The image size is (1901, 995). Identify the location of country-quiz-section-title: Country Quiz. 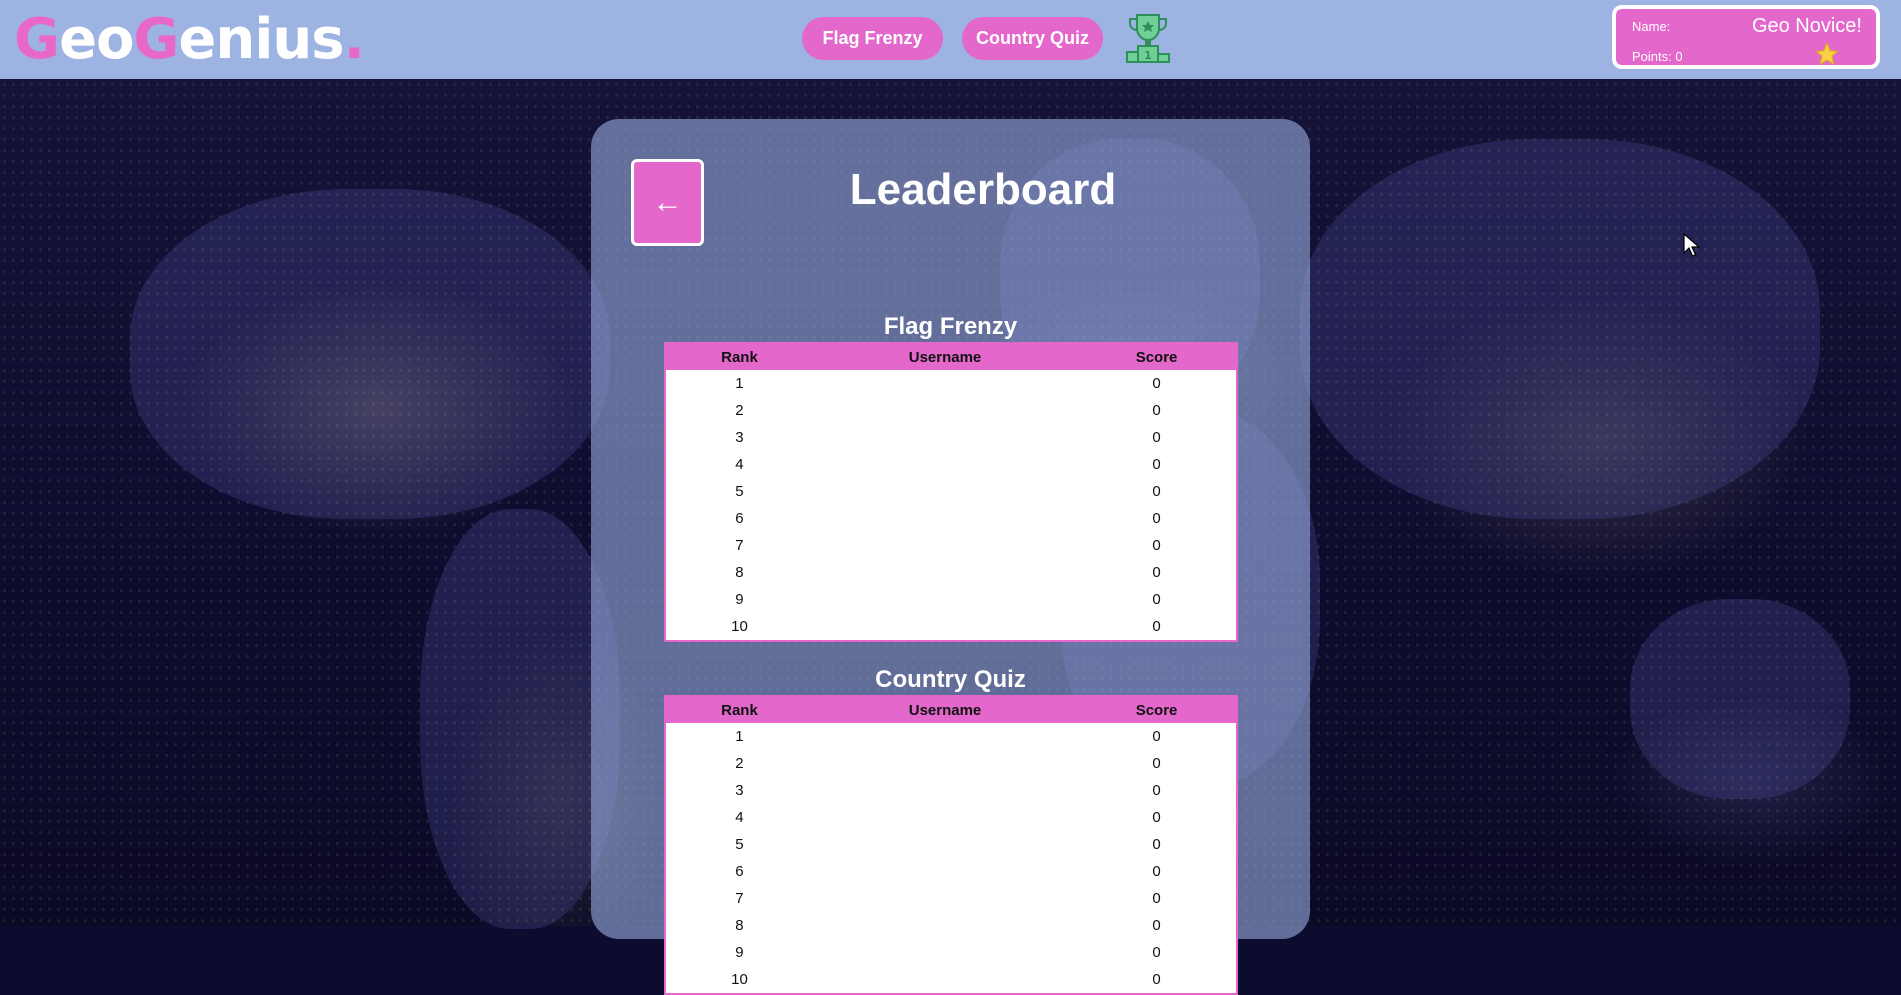
(950, 679).